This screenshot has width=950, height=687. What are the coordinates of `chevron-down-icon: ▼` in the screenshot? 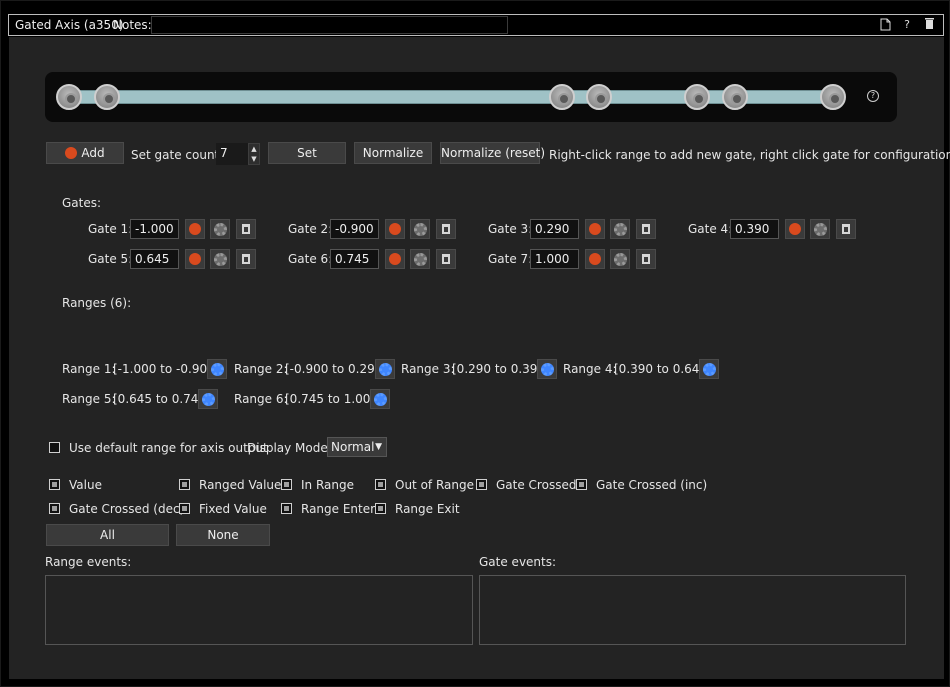 It's located at (378, 447).